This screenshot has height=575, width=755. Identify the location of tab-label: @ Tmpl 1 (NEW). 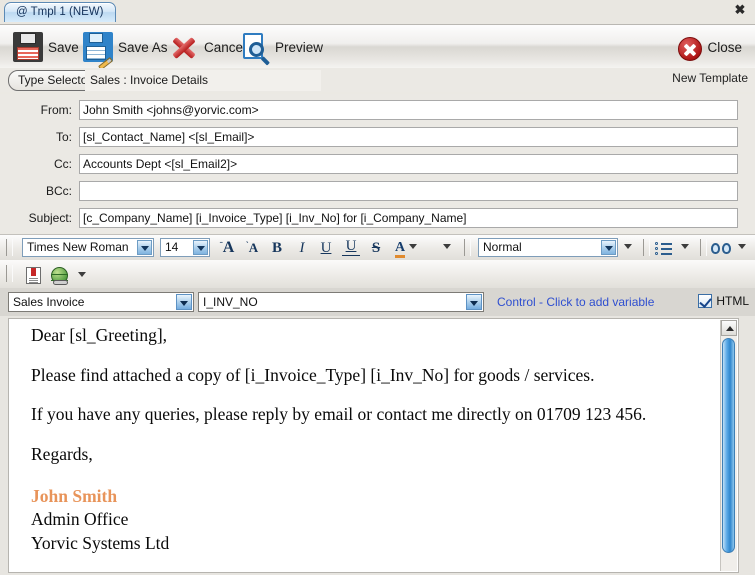
(60, 12).